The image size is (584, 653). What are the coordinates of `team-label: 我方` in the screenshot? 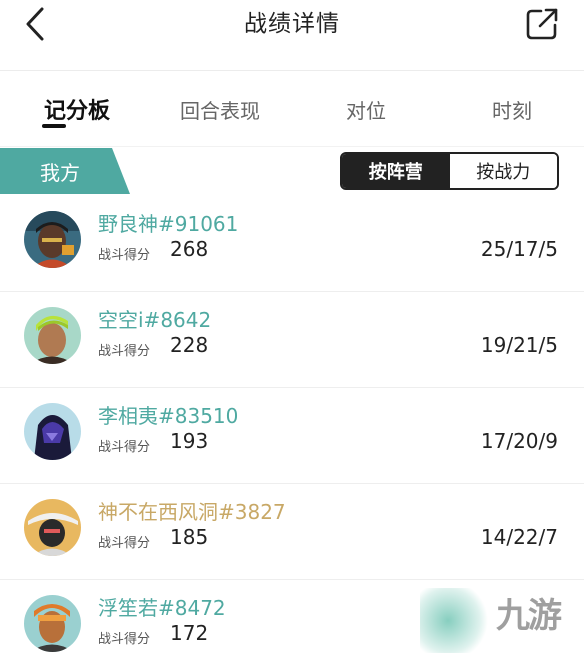 It's located at (65, 171).